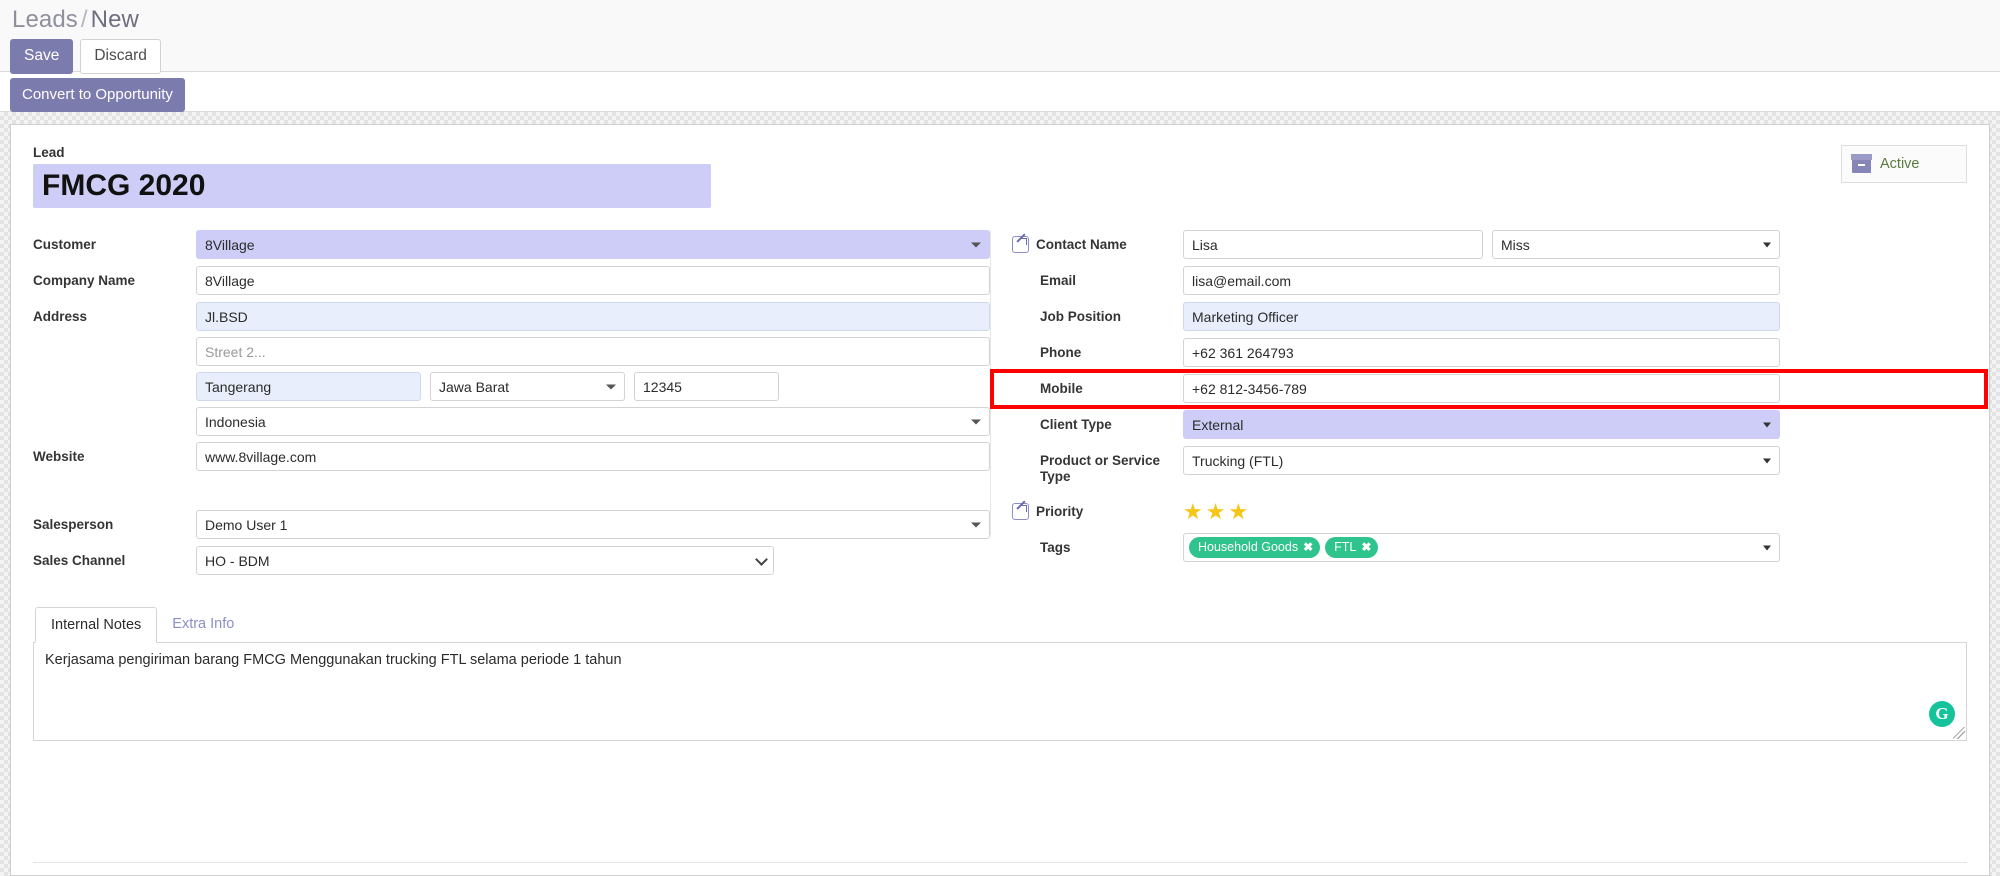 Image resolution: width=2000 pixels, height=876 pixels. Describe the element at coordinates (114, 19) in the screenshot. I see `breadcrumb-current: New` at that location.